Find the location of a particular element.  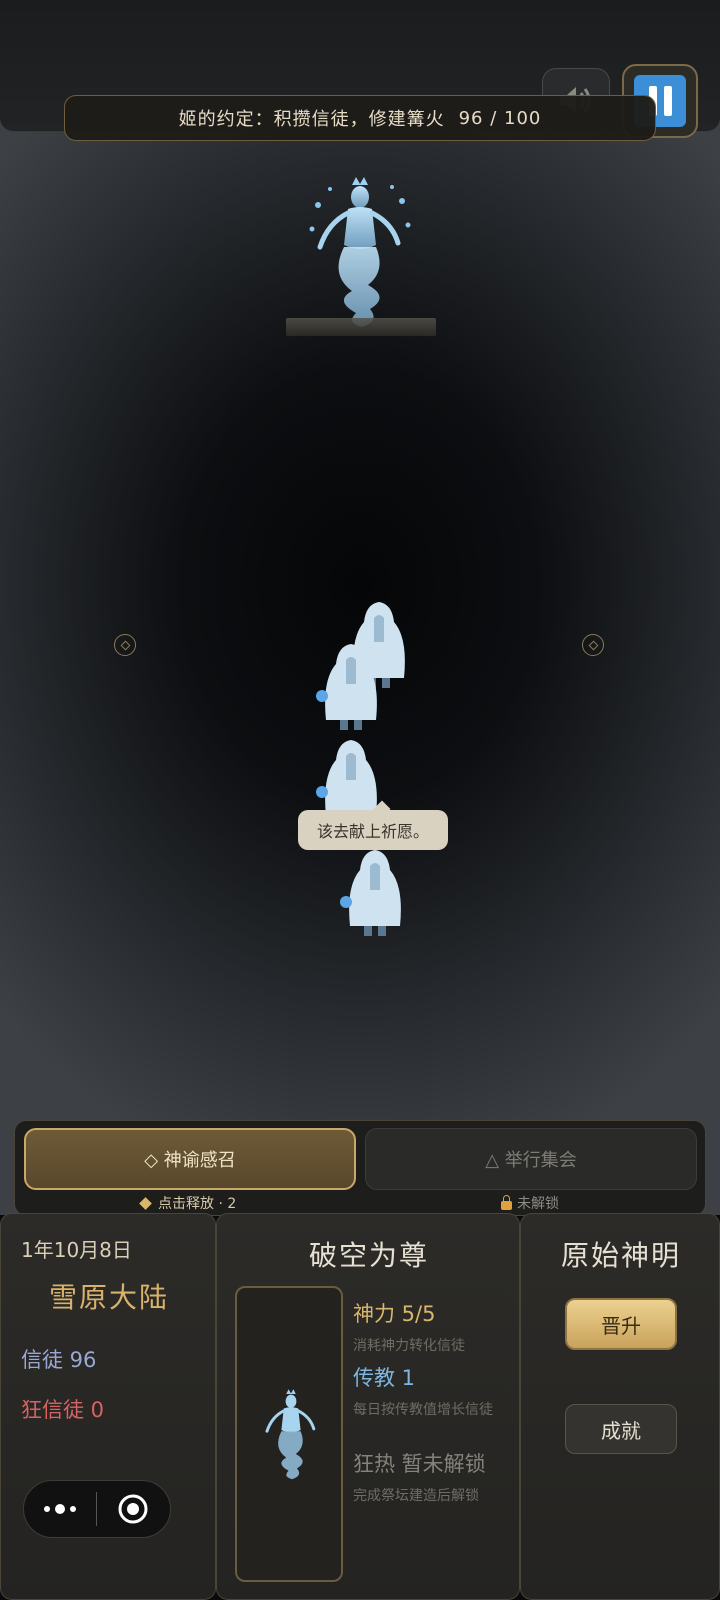

achievements-button: 成就 is located at coordinates (621, 1429).